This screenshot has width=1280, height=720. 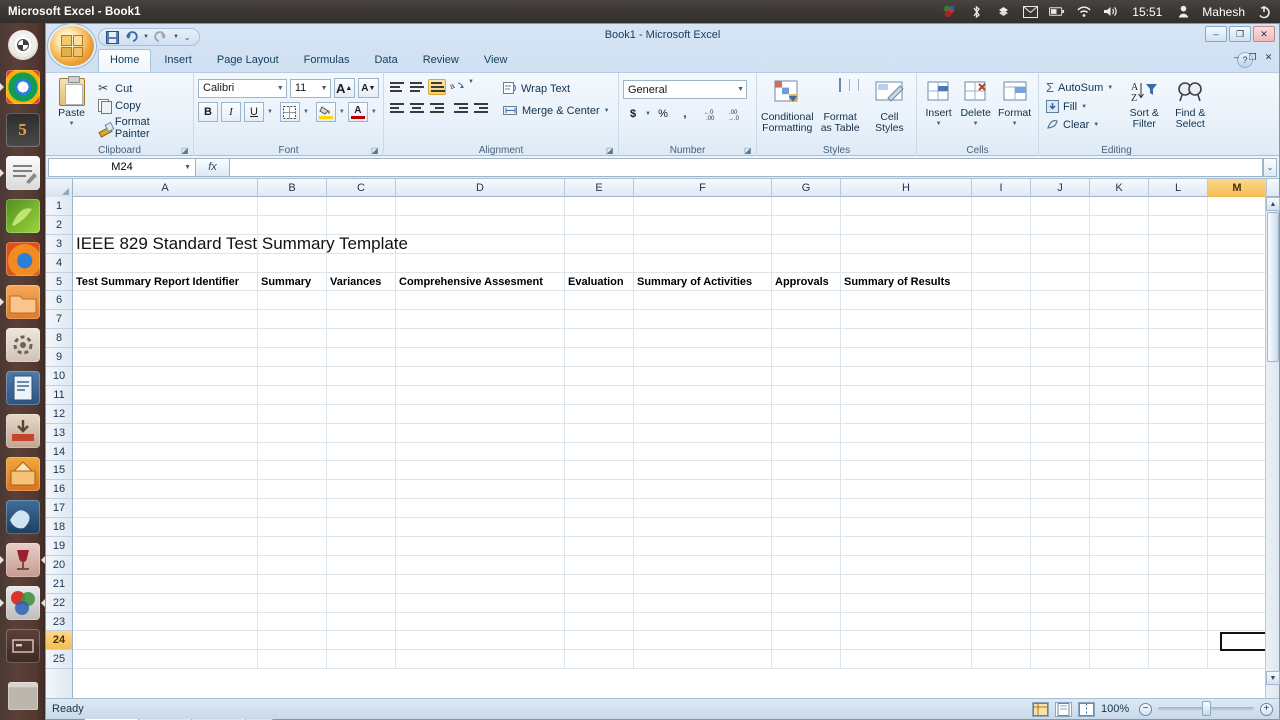 What do you see at coordinates (292, 338) in the screenshot?
I see `cell-B8` at bounding box center [292, 338].